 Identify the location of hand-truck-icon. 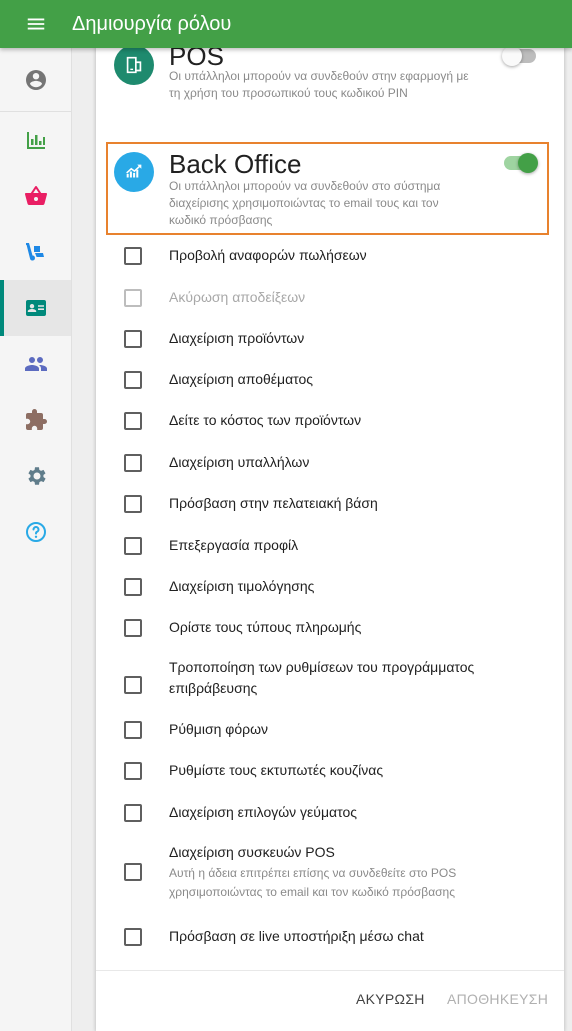
(34, 252).